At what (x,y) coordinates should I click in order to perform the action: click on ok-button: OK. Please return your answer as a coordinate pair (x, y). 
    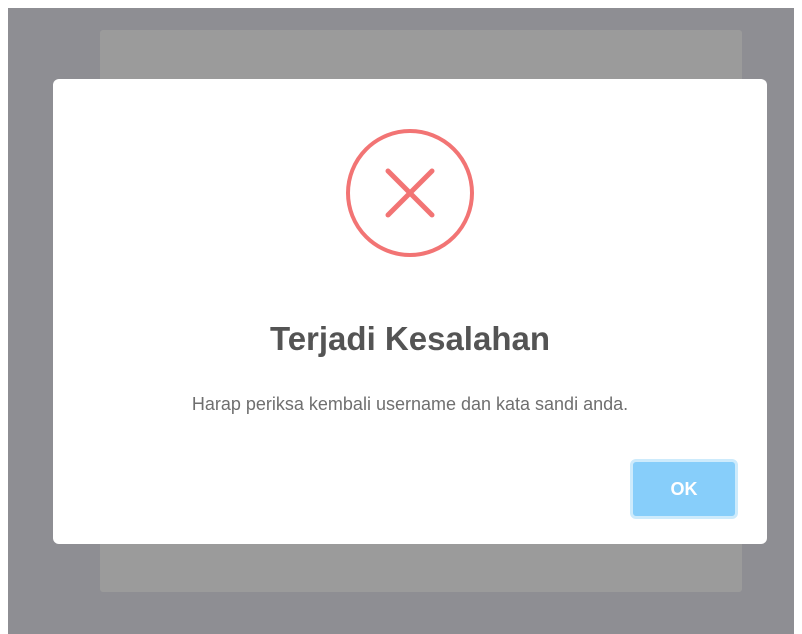
    Looking at the image, I should click on (684, 489).